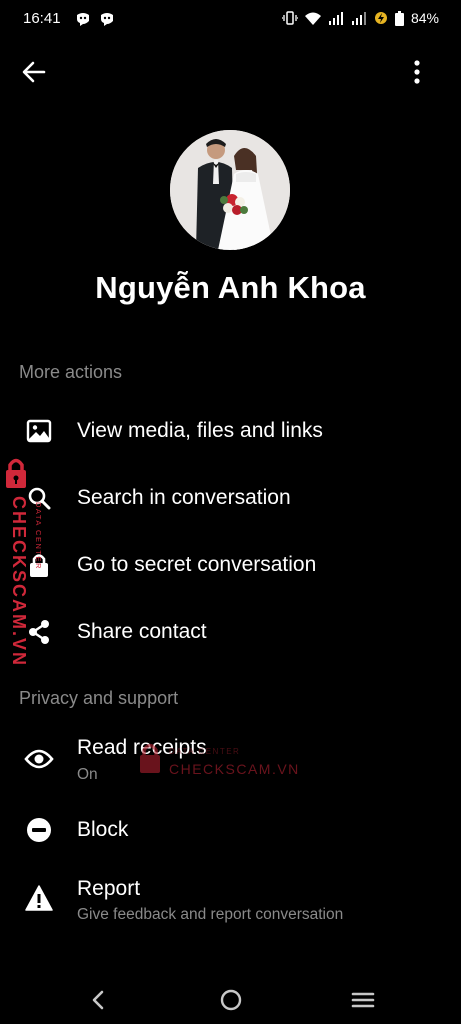  I want to click on nav-back-button, so click(98, 1000).